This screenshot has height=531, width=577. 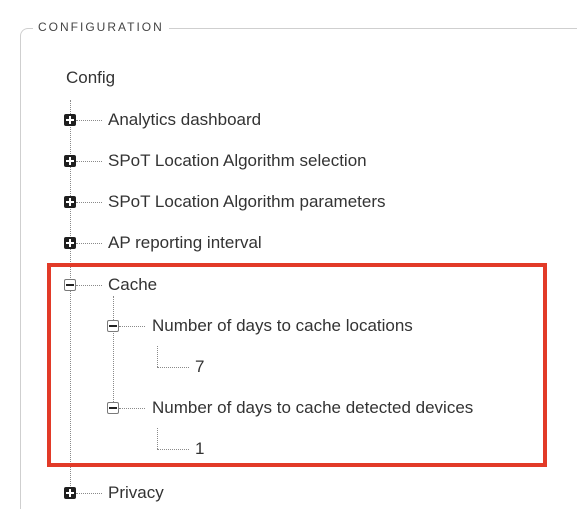 What do you see at coordinates (185, 243) in the screenshot?
I see `tree-item-ap-reporting-interval: AP reporting interval` at bounding box center [185, 243].